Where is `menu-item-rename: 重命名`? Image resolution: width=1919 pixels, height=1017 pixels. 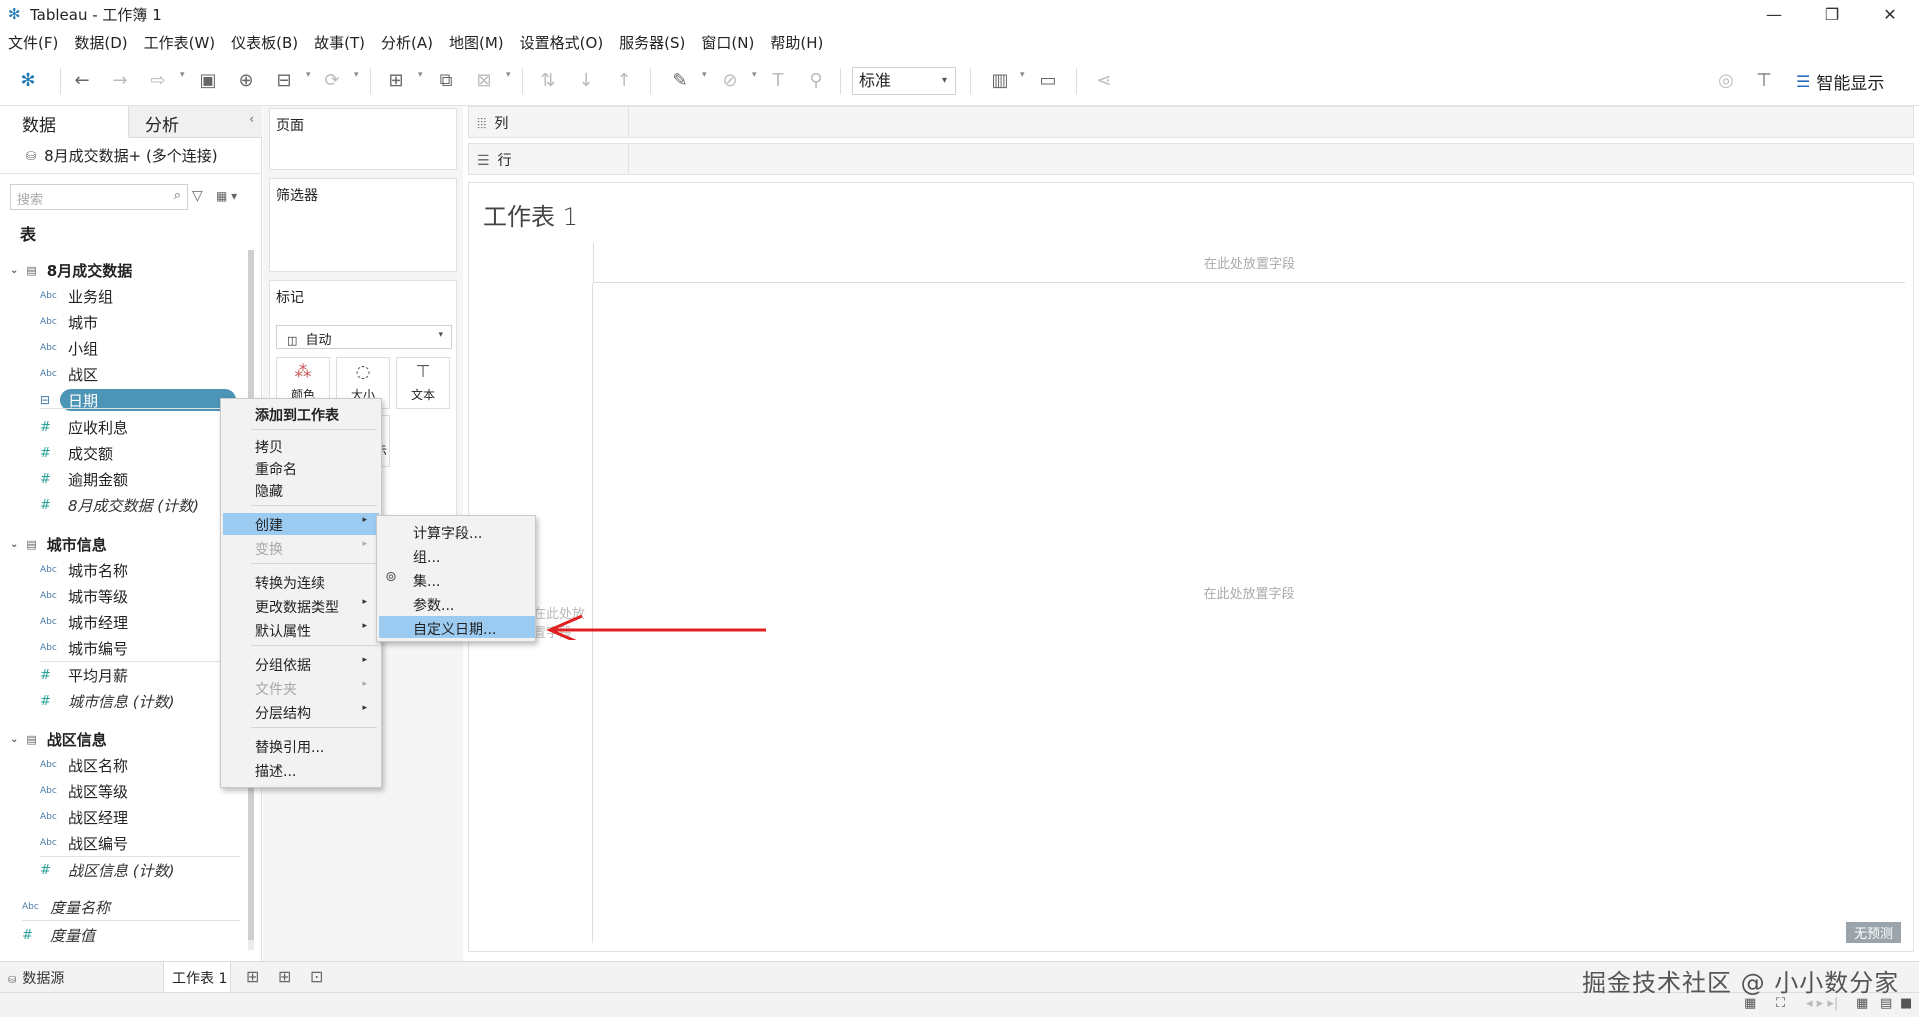 menu-item-rename: 重命名 is located at coordinates (301, 468).